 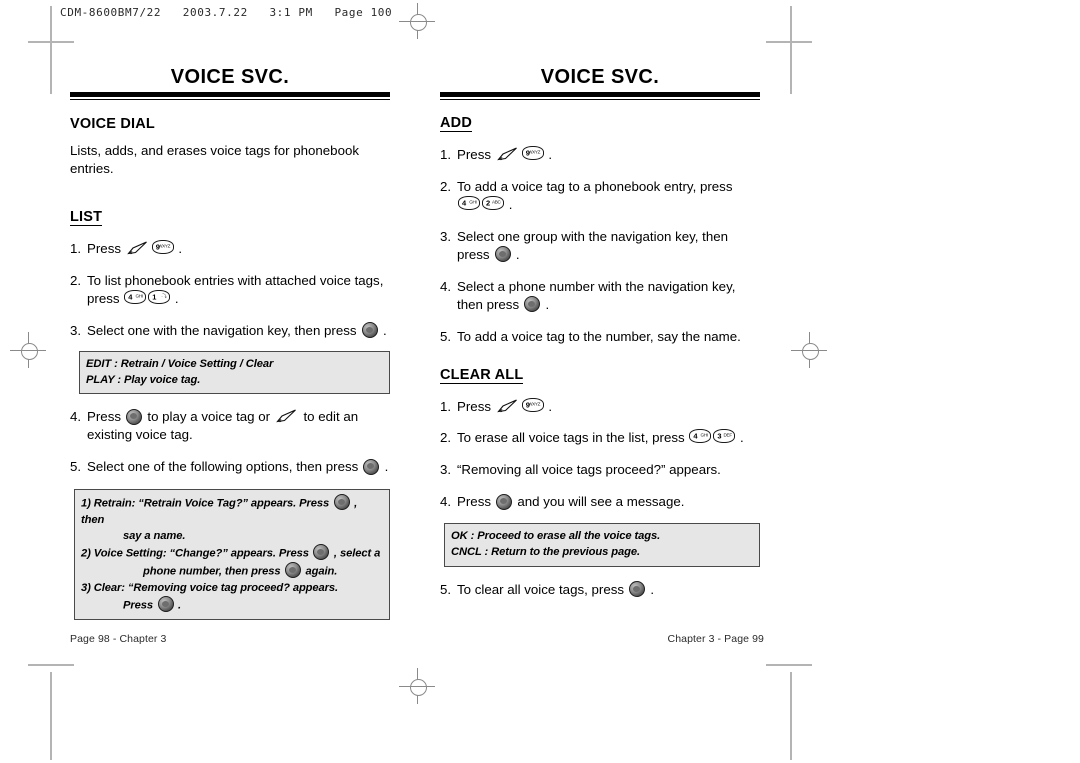 What do you see at coordinates (715, 639) in the screenshot?
I see `footer-right: Chapter 3 - Page 99` at bounding box center [715, 639].